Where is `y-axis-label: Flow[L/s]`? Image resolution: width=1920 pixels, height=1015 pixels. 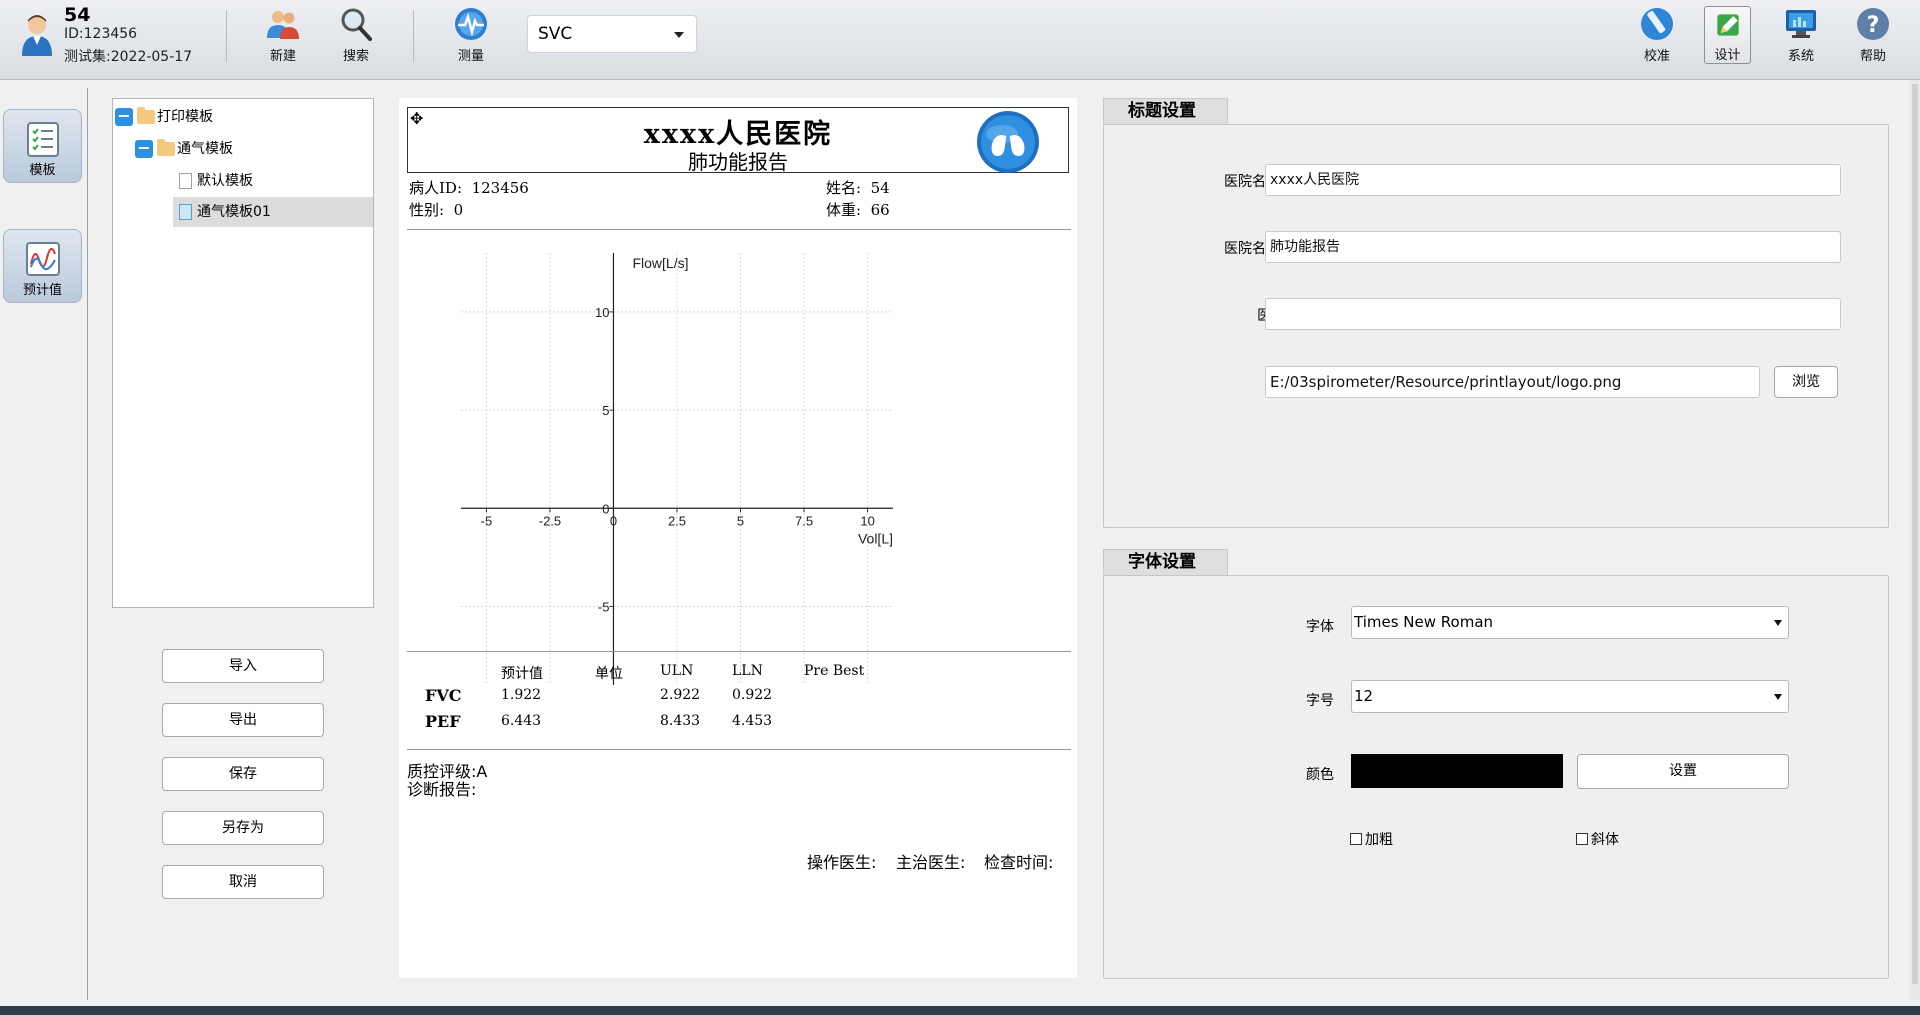
y-axis-label: Flow[L/s] is located at coordinates (660, 263).